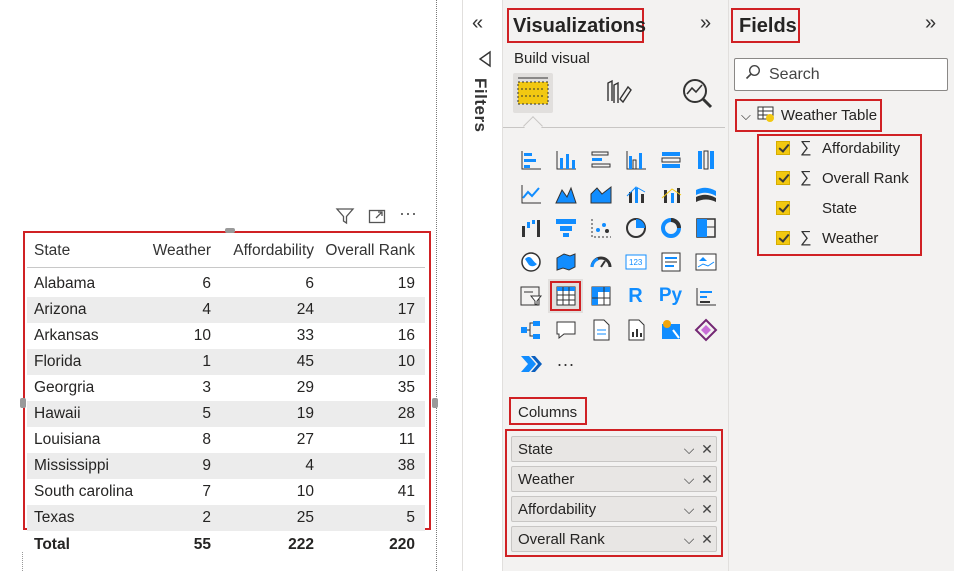 The image size is (954, 571). I want to click on column-header-state: State, so click(87, 251).